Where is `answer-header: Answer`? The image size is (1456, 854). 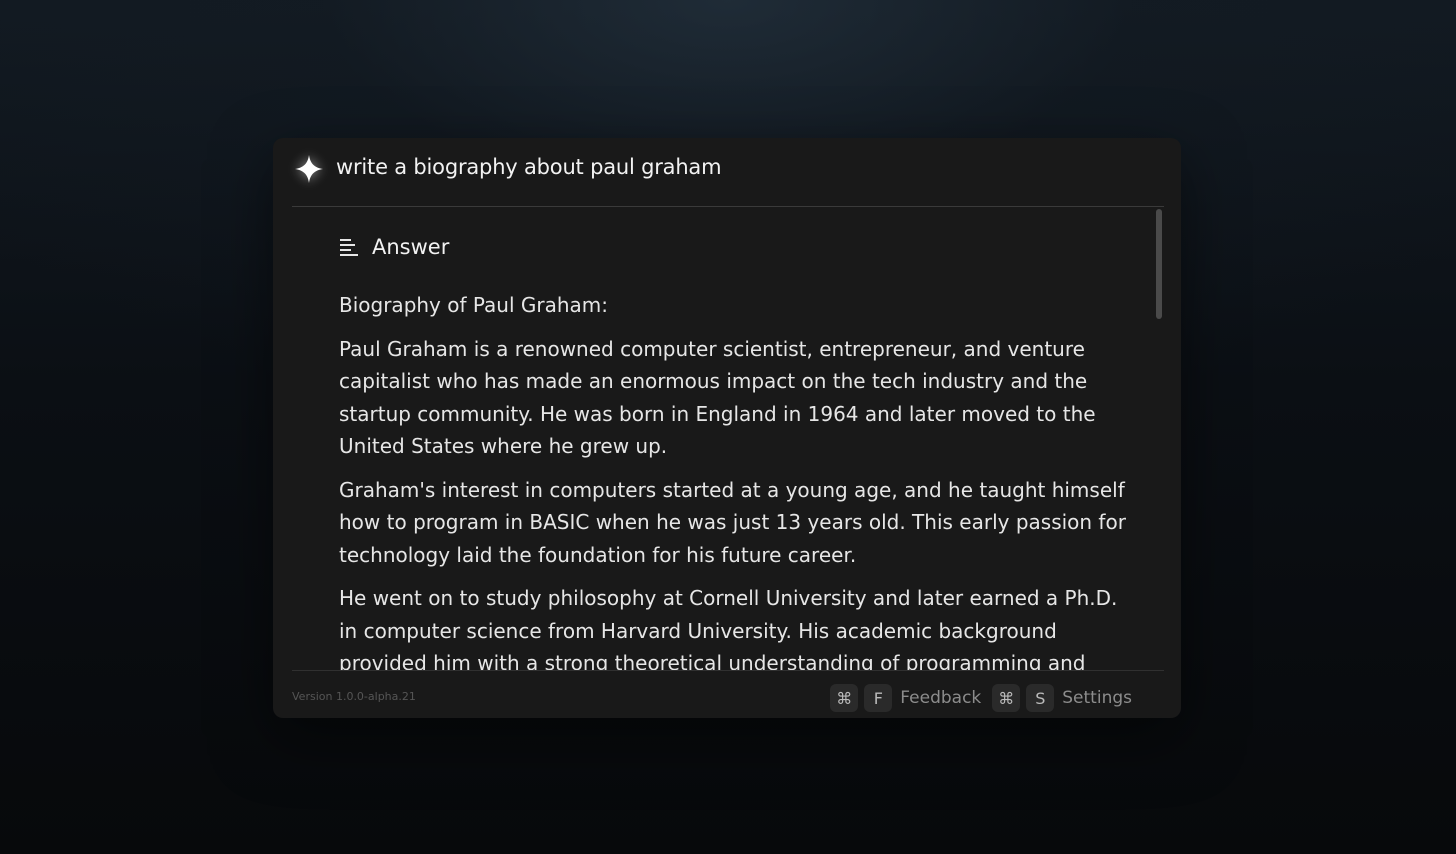 answer-header: Answer is located at coordinates (394, 247).